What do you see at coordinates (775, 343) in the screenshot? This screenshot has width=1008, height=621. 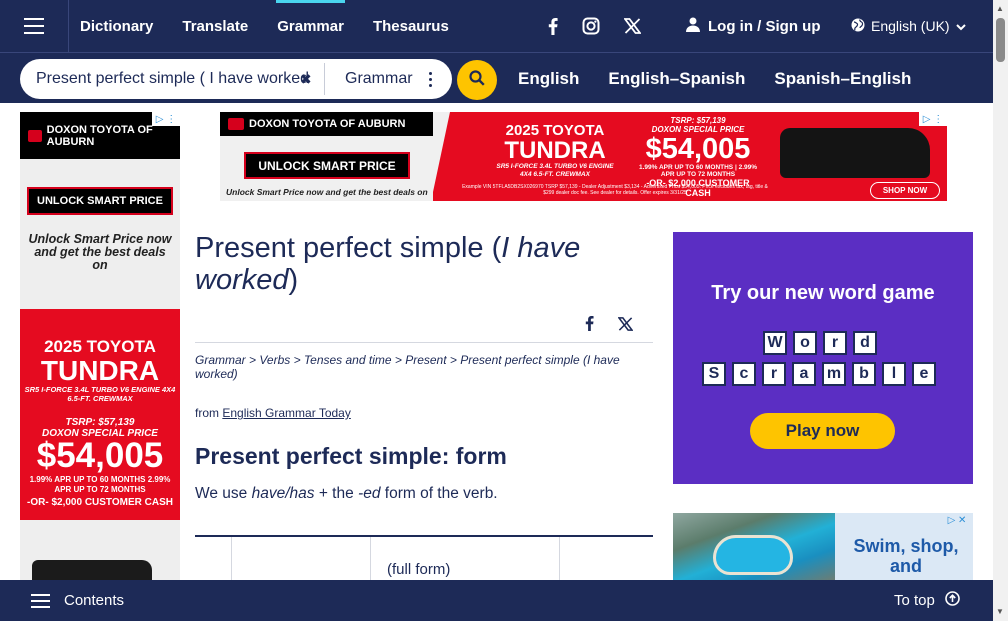 I see `letter-tile: W` at bounding box center [775, 343].